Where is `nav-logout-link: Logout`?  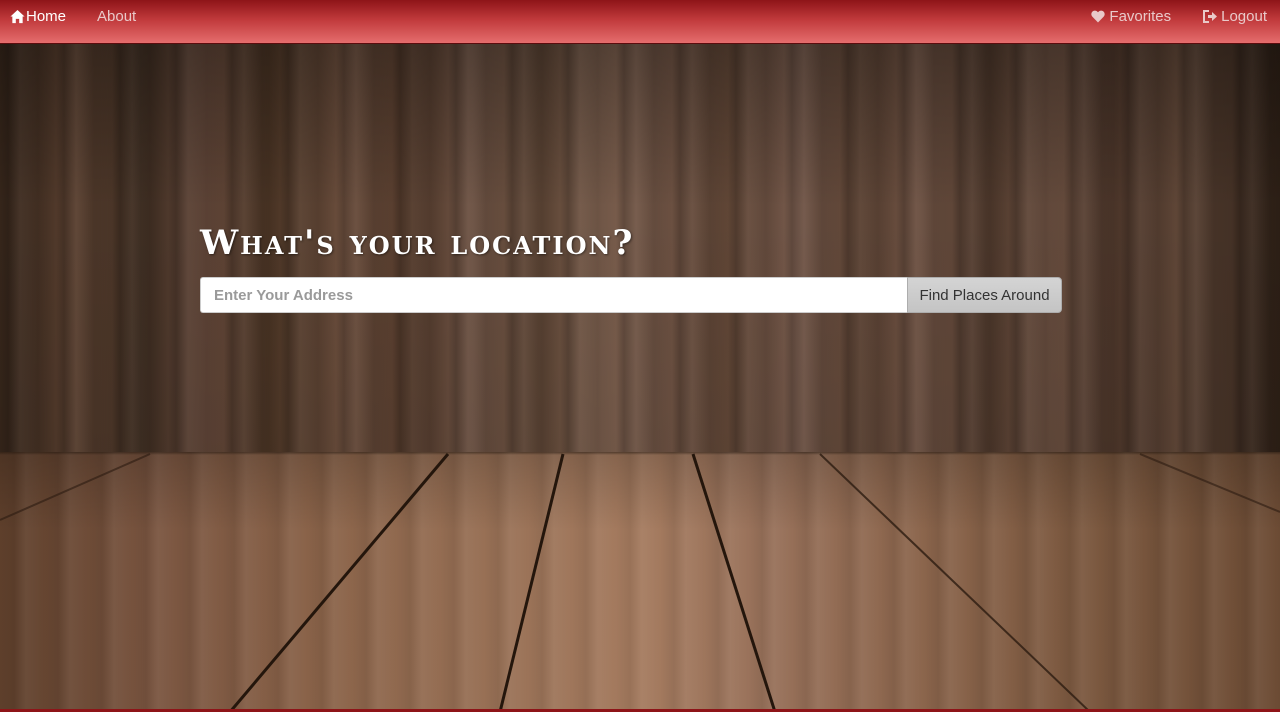 nav-logout-link: Logout is located at coordinates (1234, 16).